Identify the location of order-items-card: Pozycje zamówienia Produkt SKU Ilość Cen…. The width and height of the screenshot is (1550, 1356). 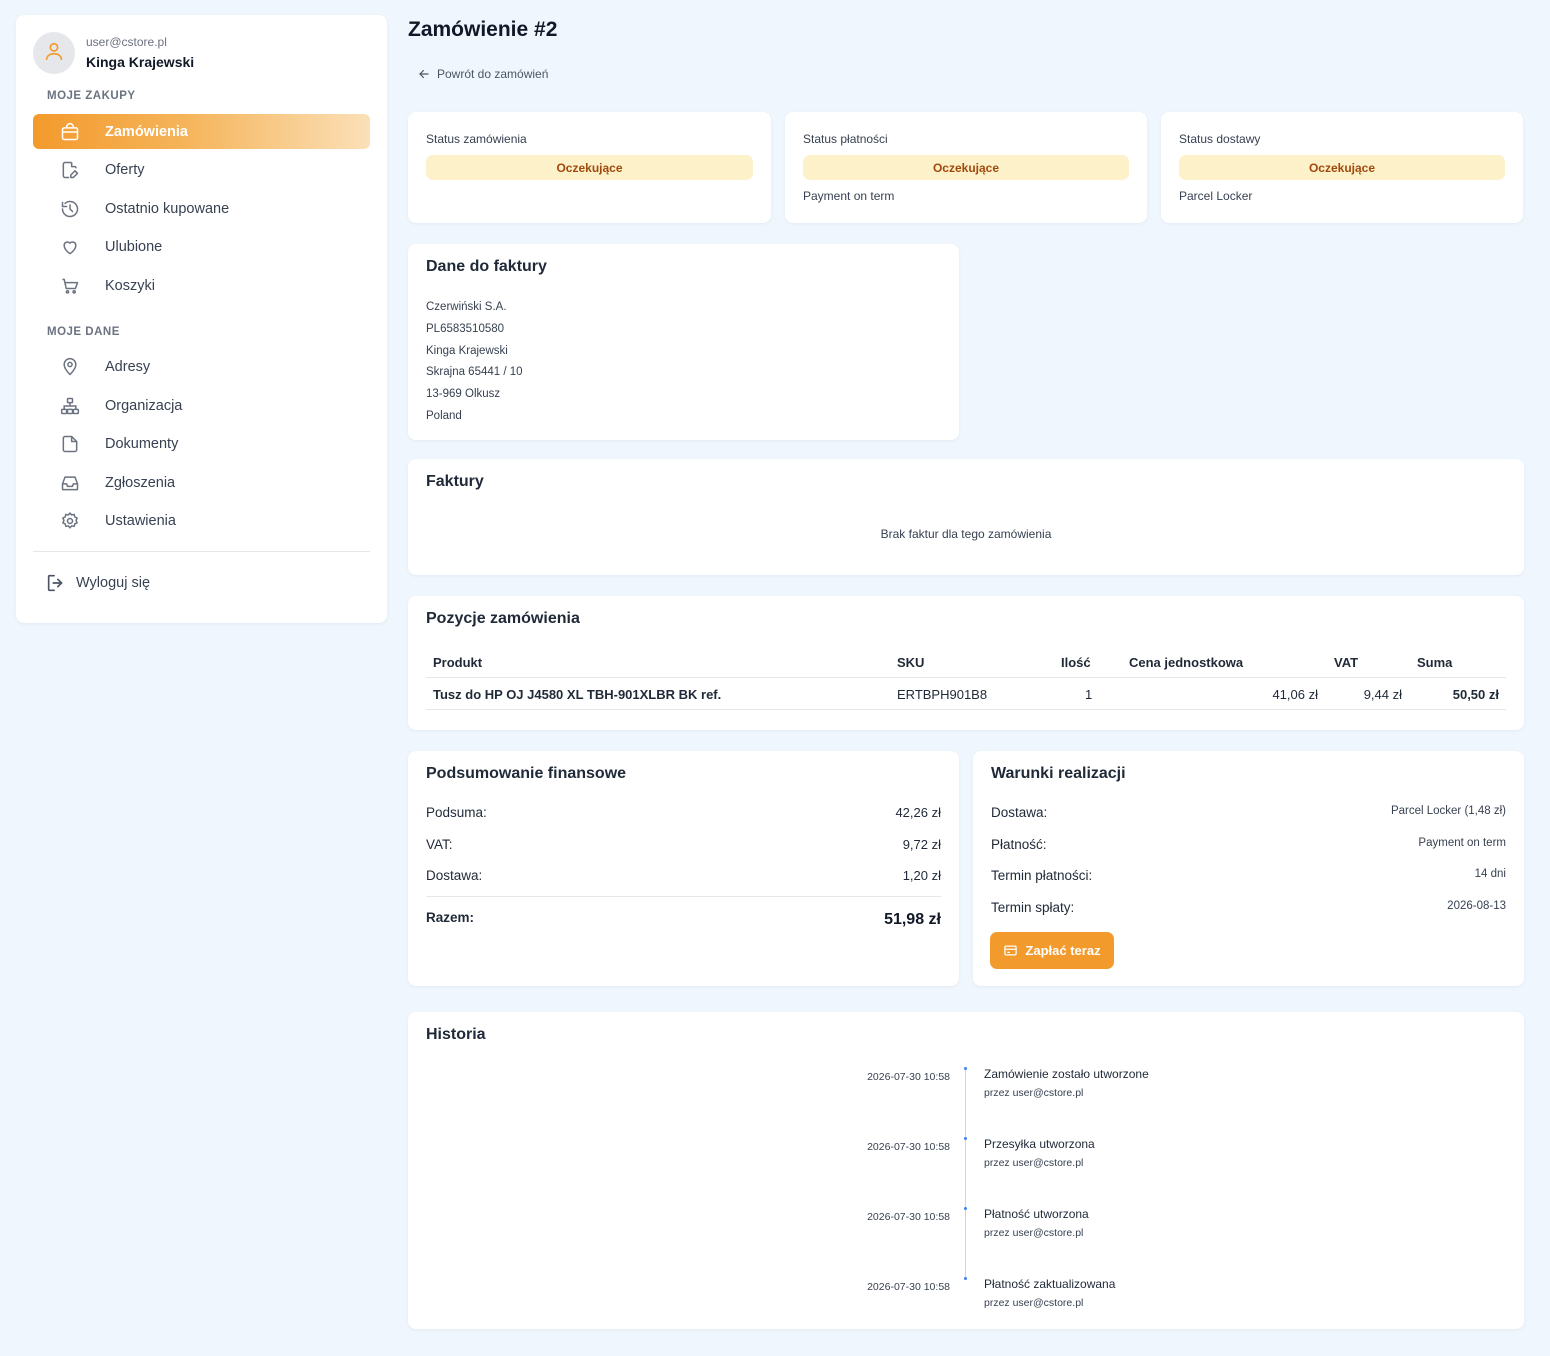
(966, 663).